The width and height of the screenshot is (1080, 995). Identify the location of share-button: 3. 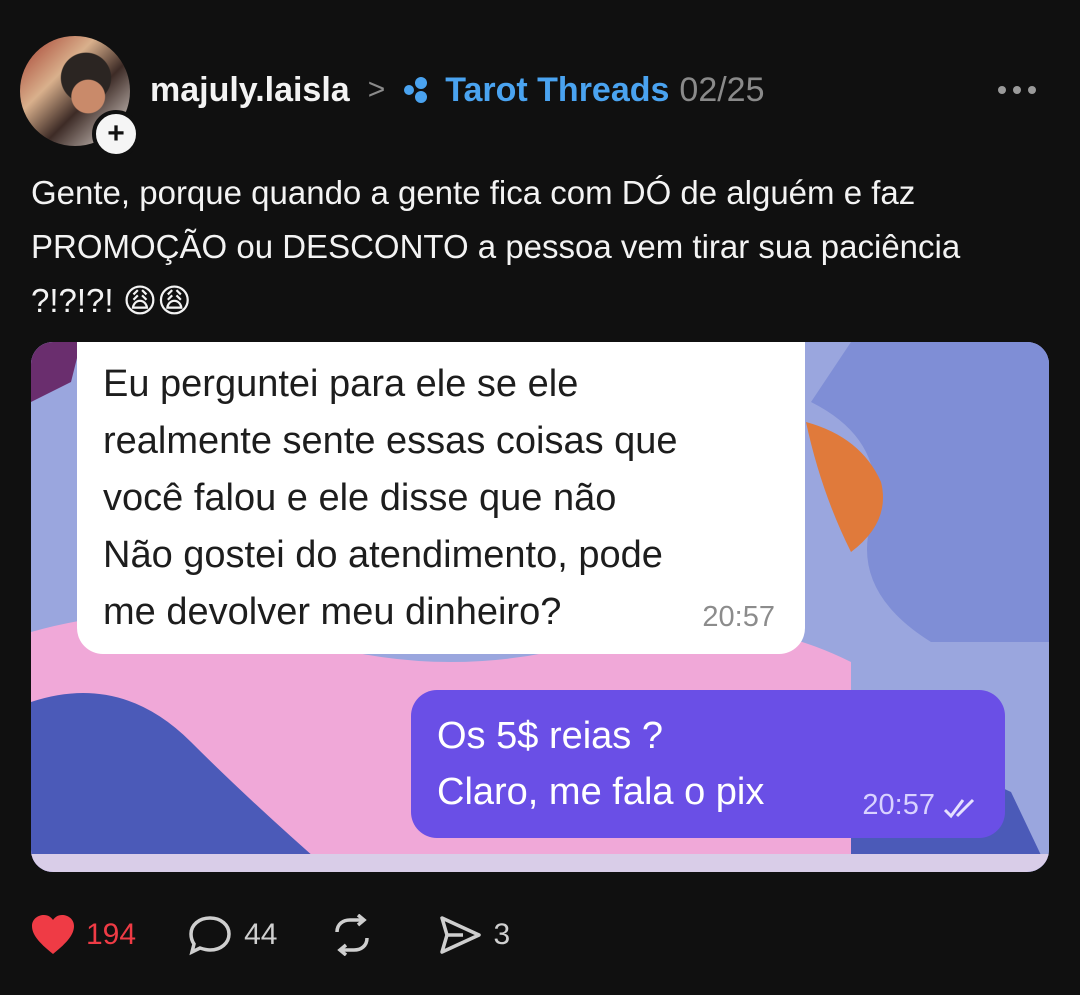
(473, 935).